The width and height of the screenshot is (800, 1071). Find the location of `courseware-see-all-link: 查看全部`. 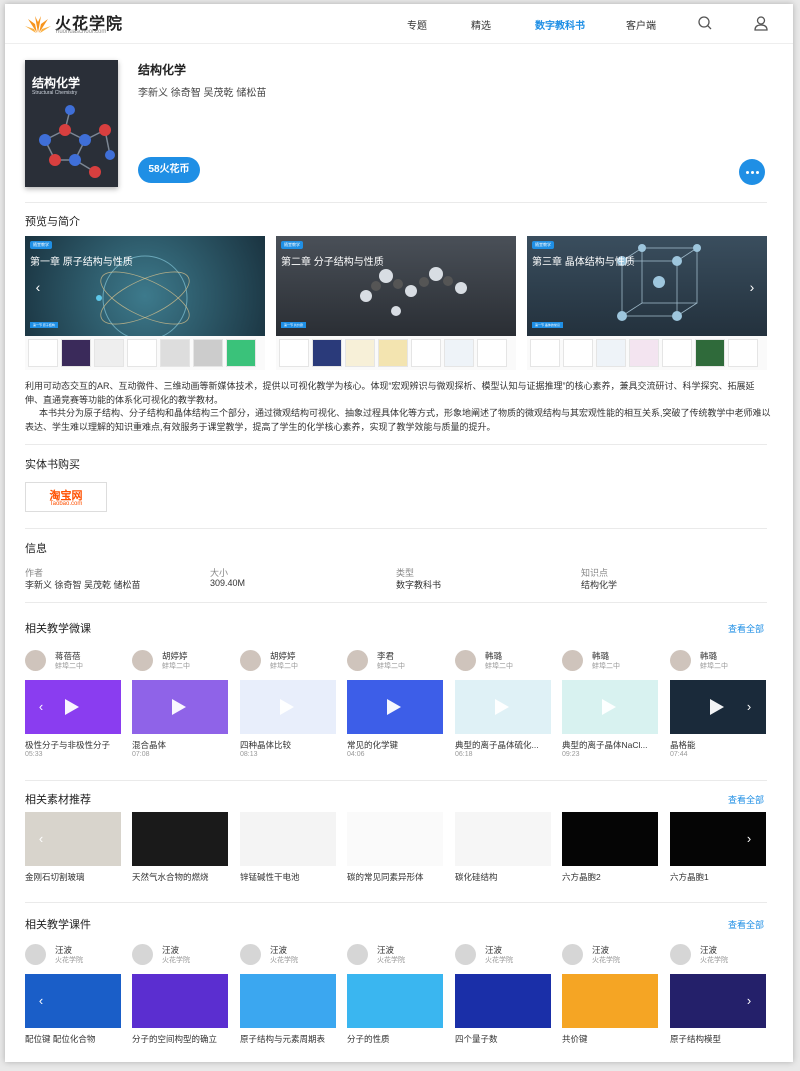

courseware-see-all-link: 查看全部 is located at coordinates (746, 924).